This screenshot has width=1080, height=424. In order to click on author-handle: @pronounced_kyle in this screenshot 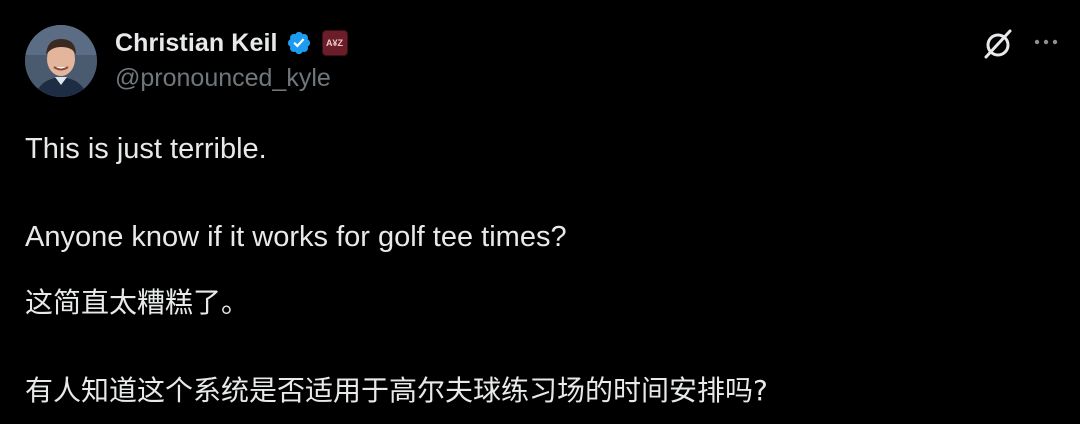, I will do `click(223, 78)`.